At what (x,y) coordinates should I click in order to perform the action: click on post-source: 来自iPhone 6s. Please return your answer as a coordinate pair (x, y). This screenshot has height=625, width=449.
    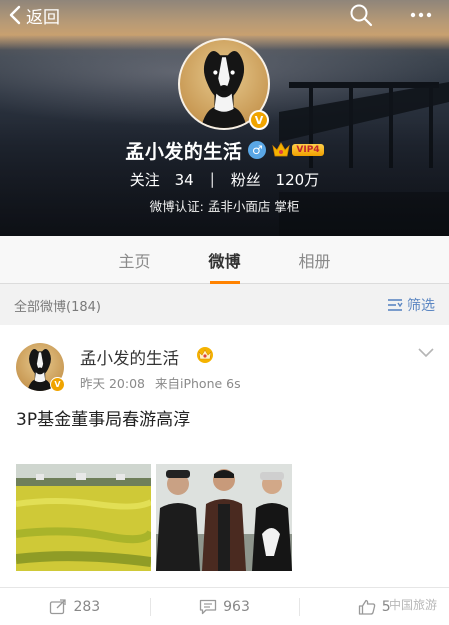
    Looking at the image, I should click on (197, 383).